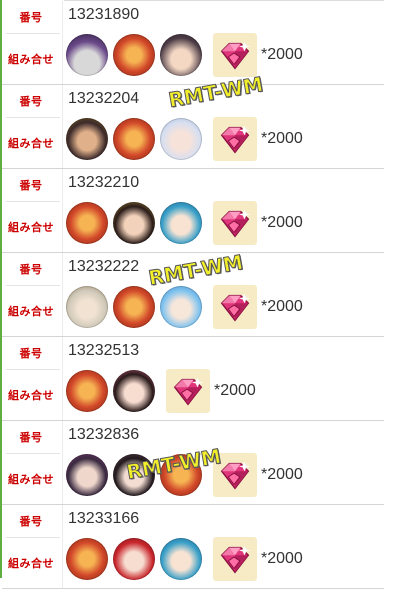 This screenshot has height=589, width=416. What do you see at coordinates (104, 182) in the screenshot?
I see `account-number: 13232210` at bounding box center [104, 182].